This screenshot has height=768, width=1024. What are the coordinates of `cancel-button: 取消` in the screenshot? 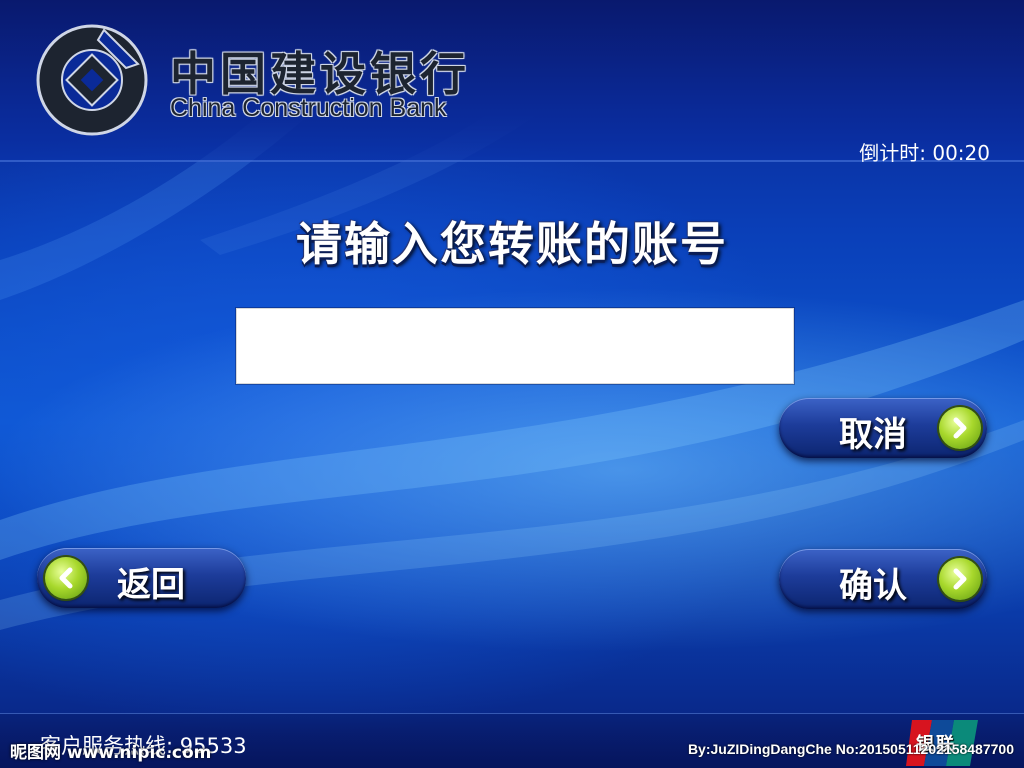 It's located at (883, 428).